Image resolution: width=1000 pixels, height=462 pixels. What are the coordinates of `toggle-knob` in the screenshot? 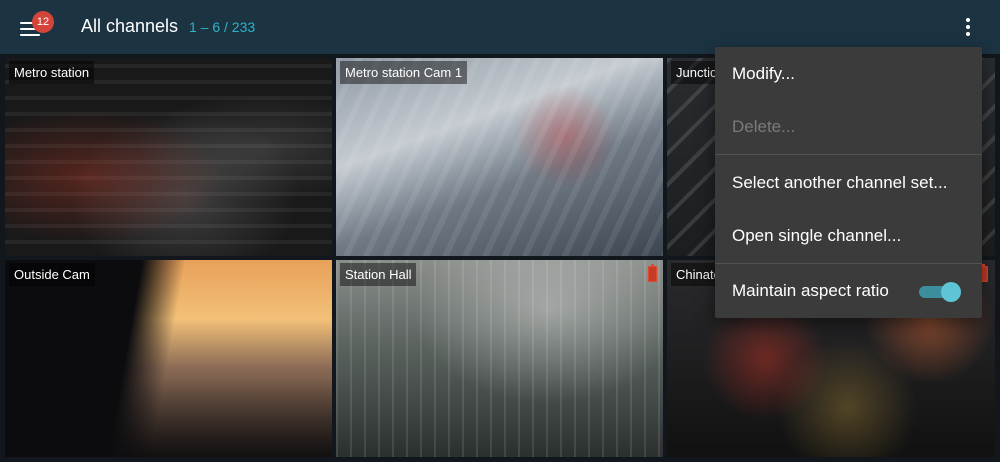 It's located at (951, 292).